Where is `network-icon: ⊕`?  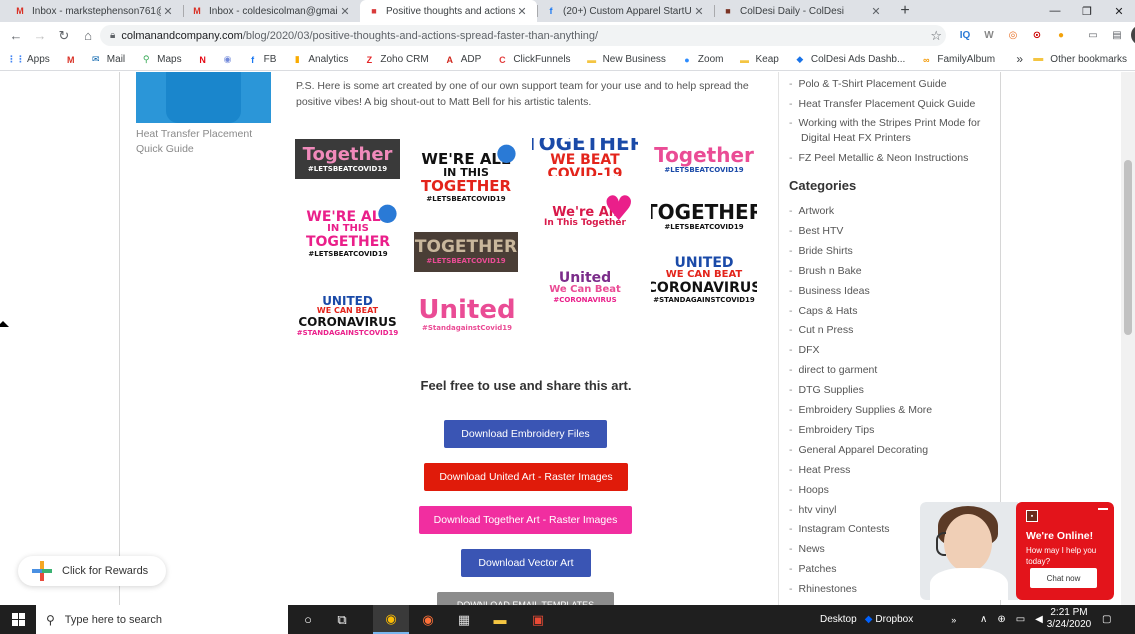 network-icon: ⊕ is located at coordinates (1001, 619).